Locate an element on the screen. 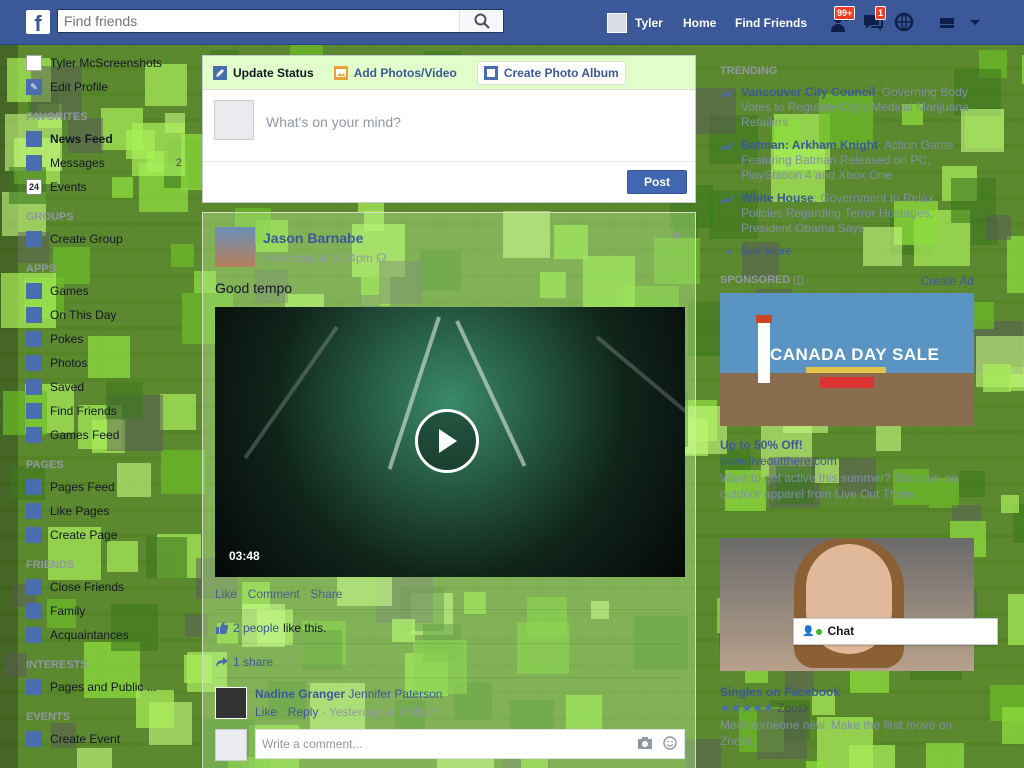 Image resolution: width=1024 pixels, height=768 pixels. ad-image-canada-day: CANADA DAY SALE is located at coordinates (847, 359).